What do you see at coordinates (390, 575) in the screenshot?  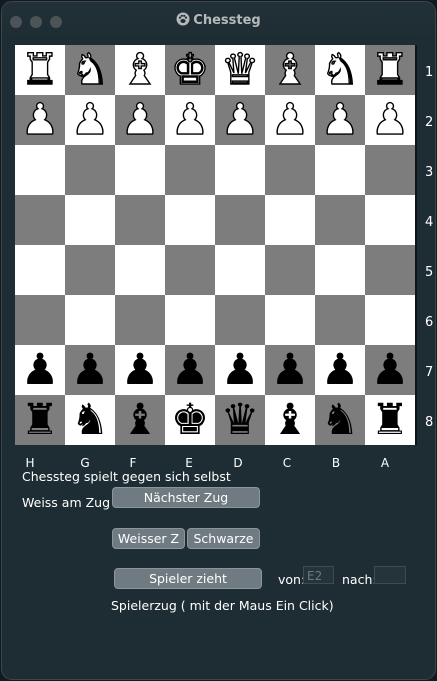 I see `to-field` at bounding box center [390, 575].